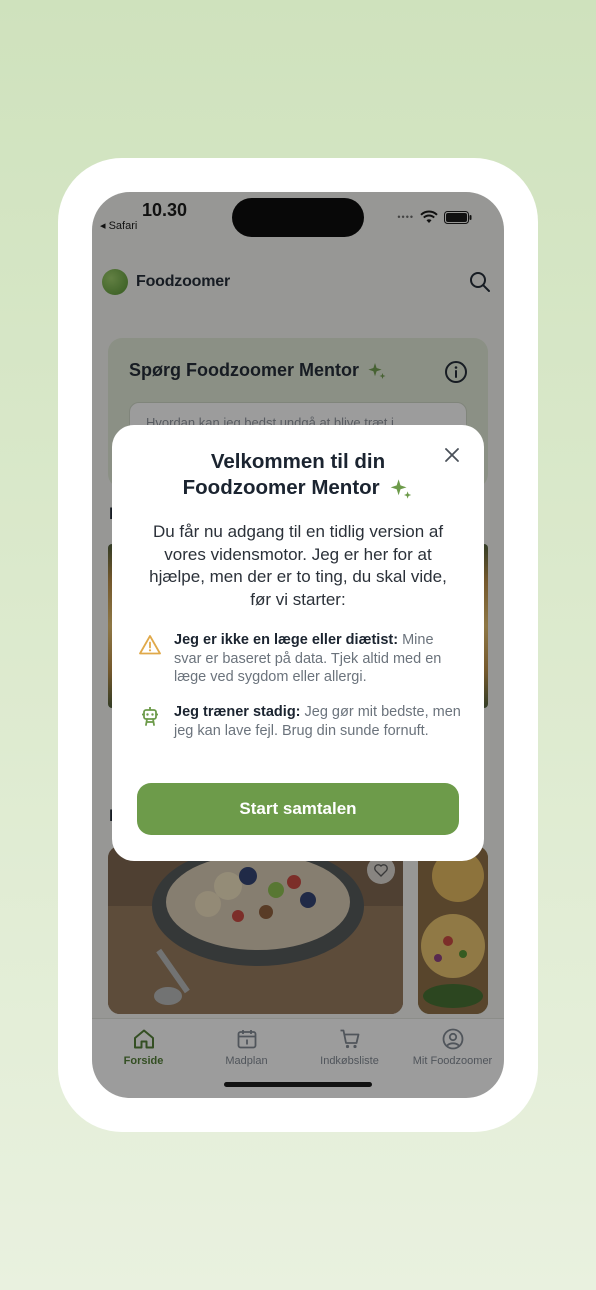 This screenshot has height=1290, width=596. Describe the element at coordinates (286, 640) in the screenshot. I see `note-bold: Jeg er ikke en læge eller diætist:` at that location.